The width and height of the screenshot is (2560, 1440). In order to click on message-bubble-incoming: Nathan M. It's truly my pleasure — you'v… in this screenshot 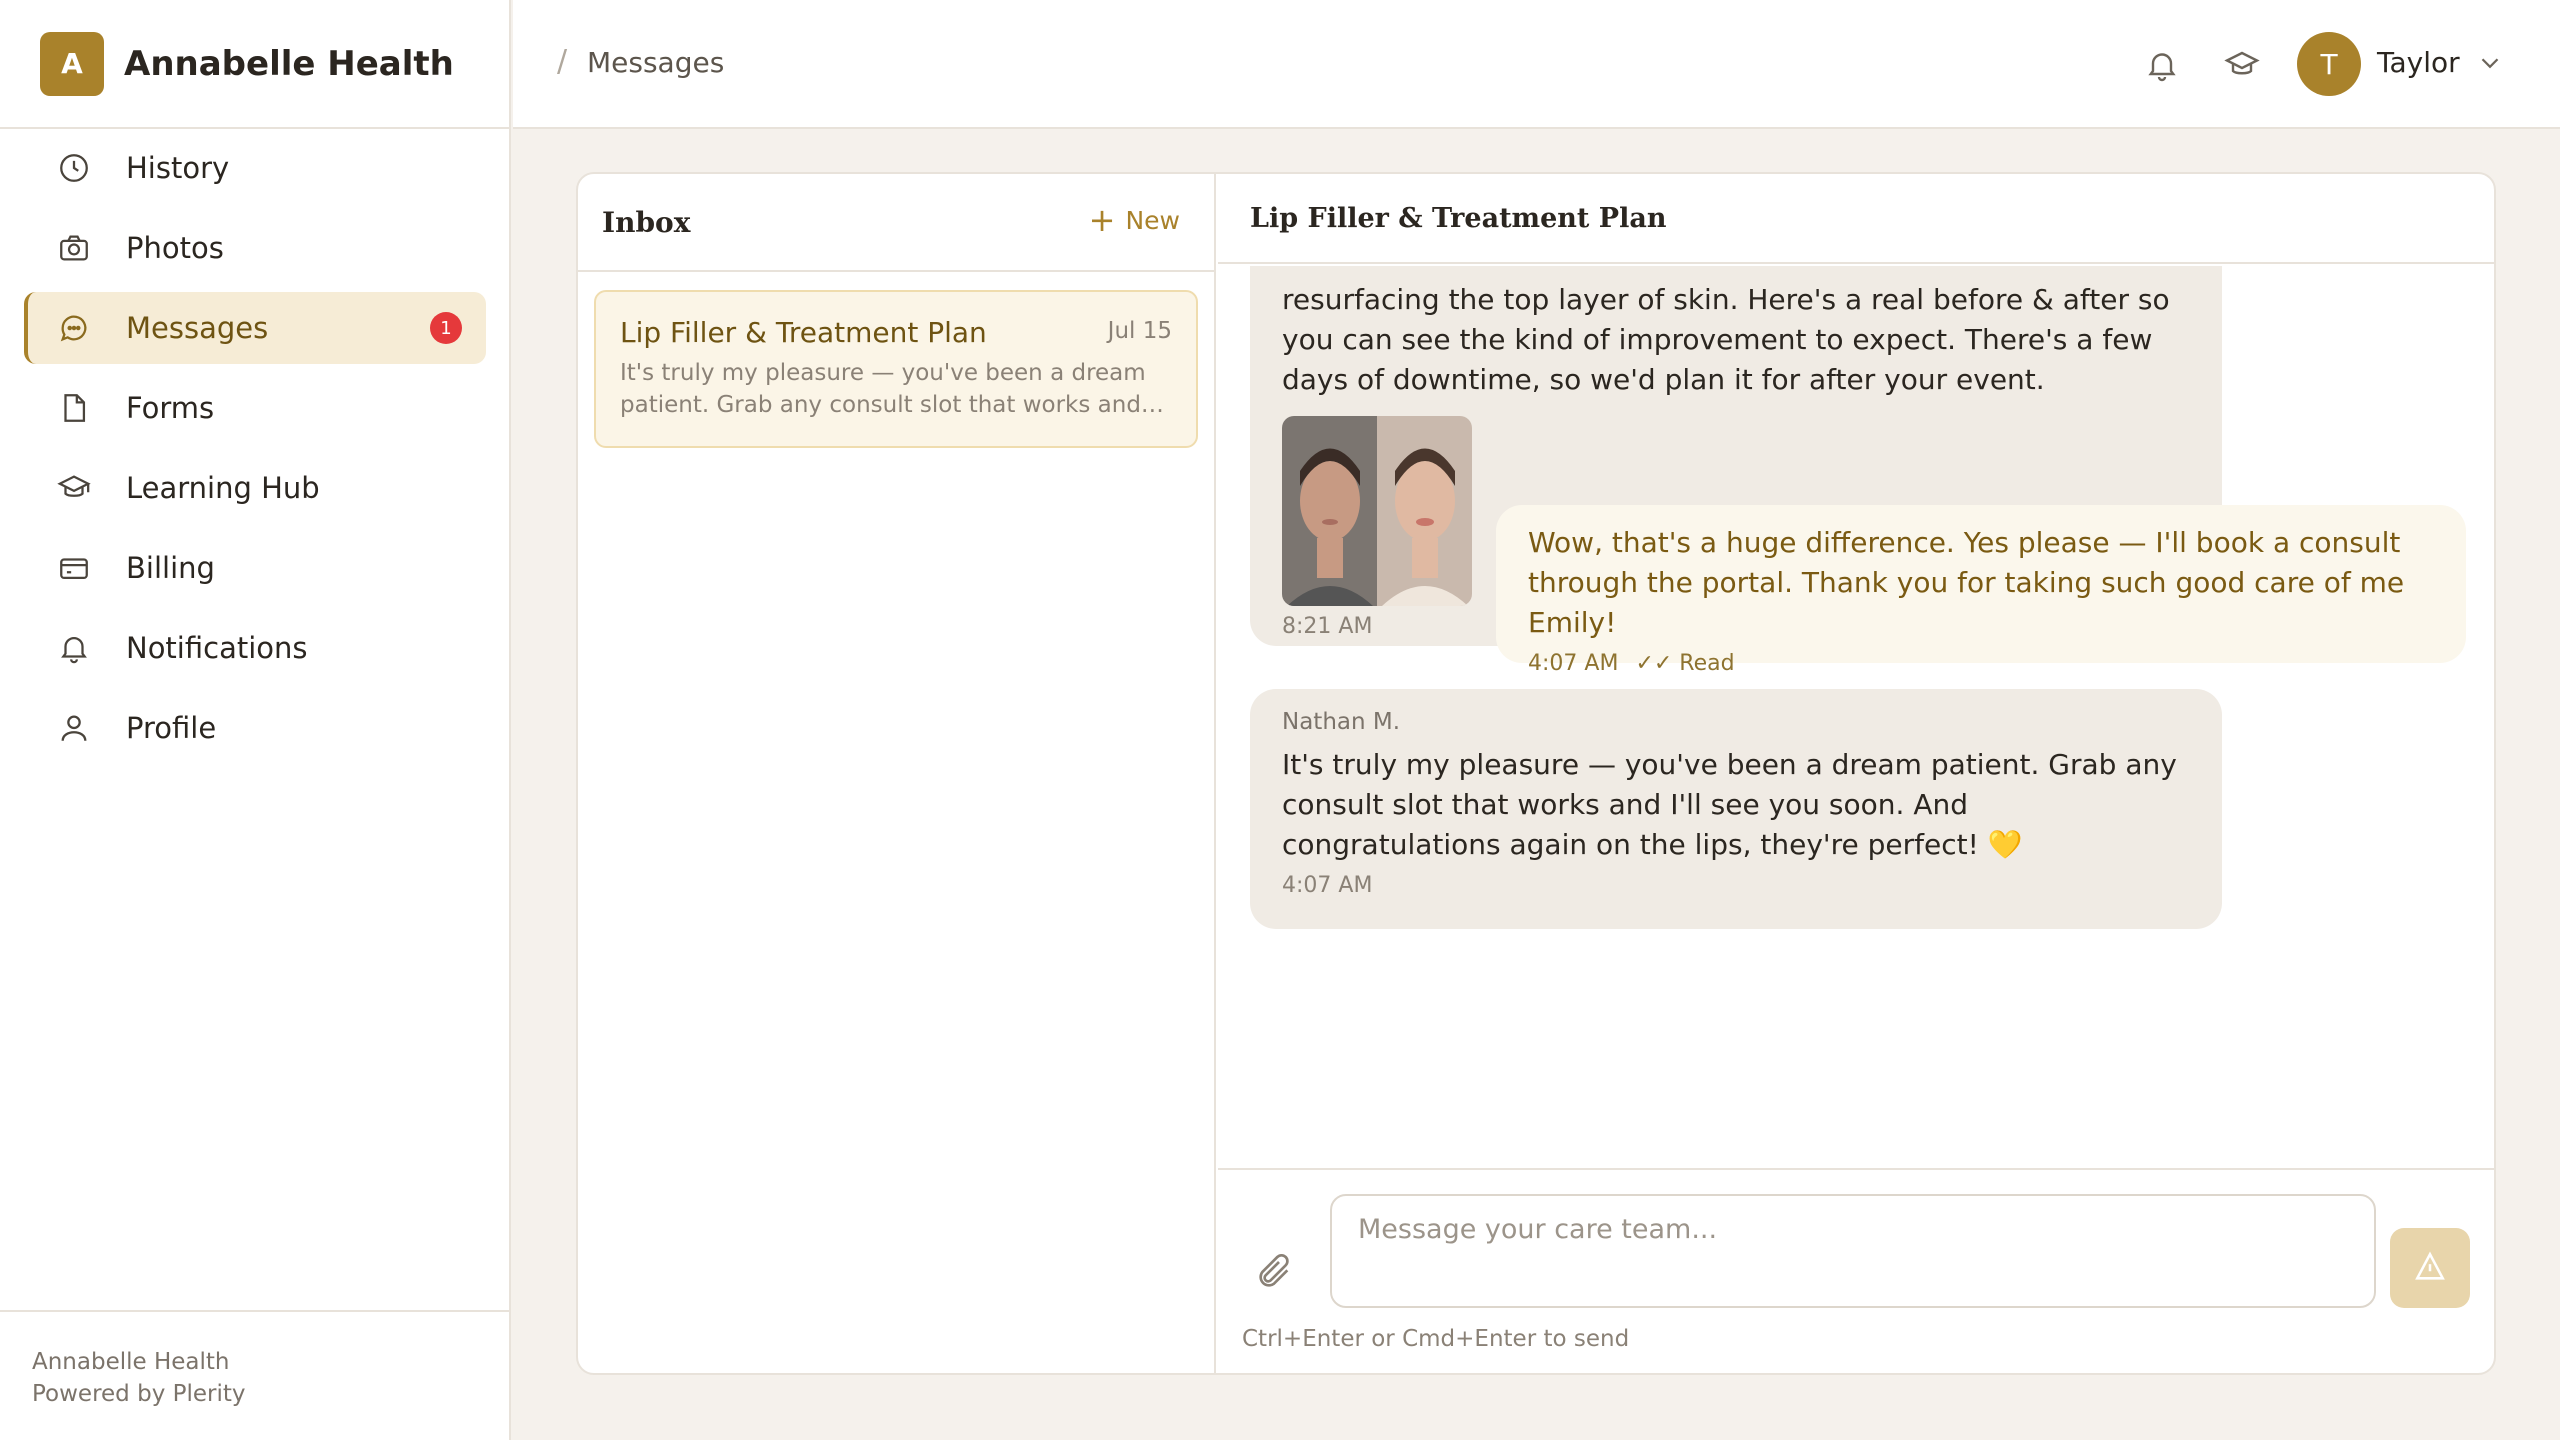, I will do `click(1736, 809)`.